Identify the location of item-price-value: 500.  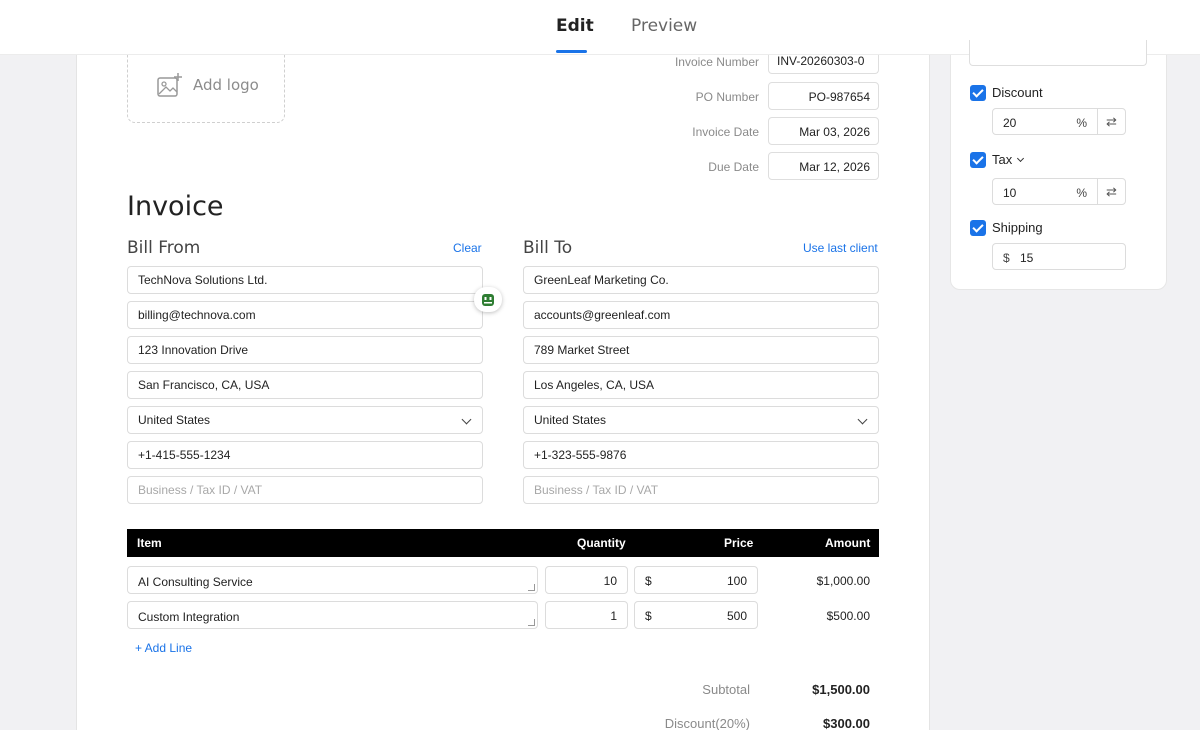
(736, 616).